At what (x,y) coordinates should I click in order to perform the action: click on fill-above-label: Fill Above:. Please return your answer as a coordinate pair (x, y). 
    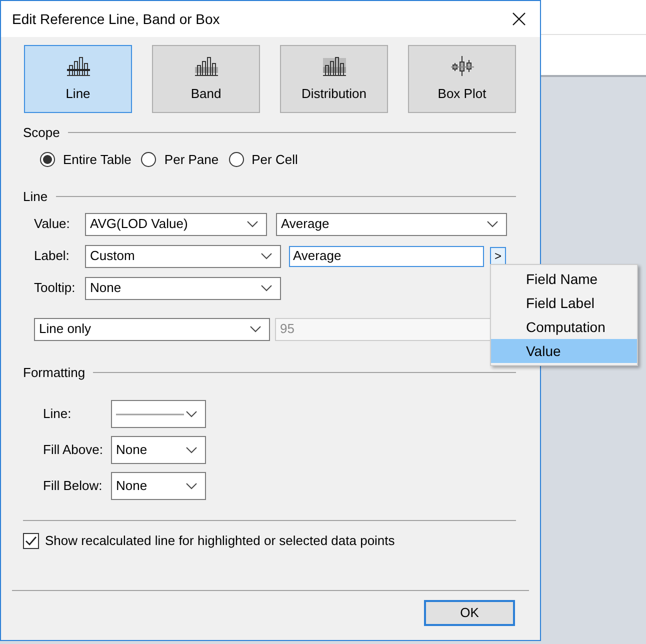
    Looking at the image, I should click on (73, 450).